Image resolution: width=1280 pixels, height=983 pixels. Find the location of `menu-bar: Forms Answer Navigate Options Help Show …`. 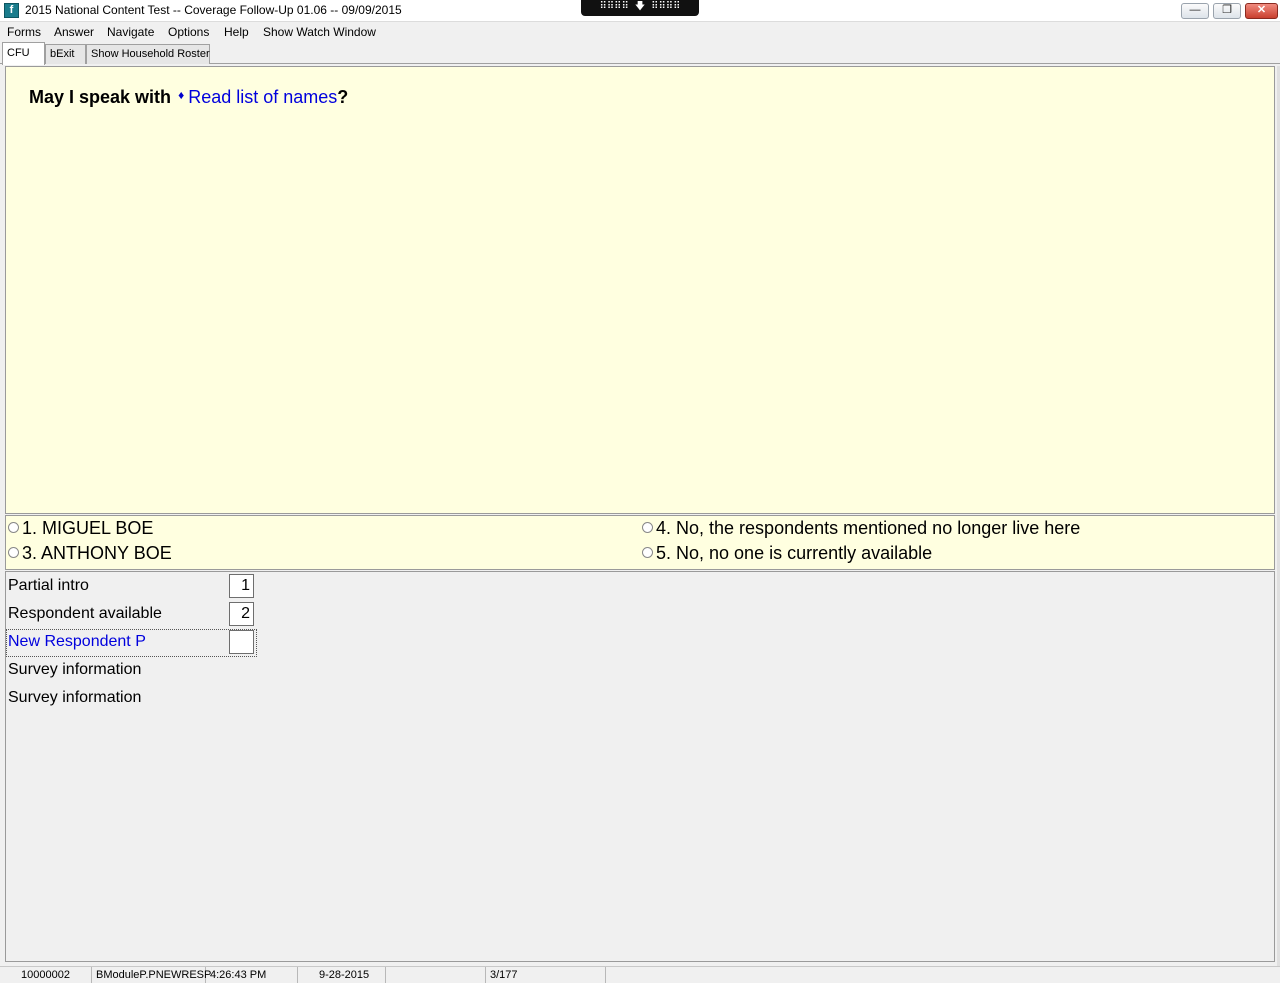

menu-bar: Forms Answer Navigate Options Help Show … is located at coordinates (640, 32).